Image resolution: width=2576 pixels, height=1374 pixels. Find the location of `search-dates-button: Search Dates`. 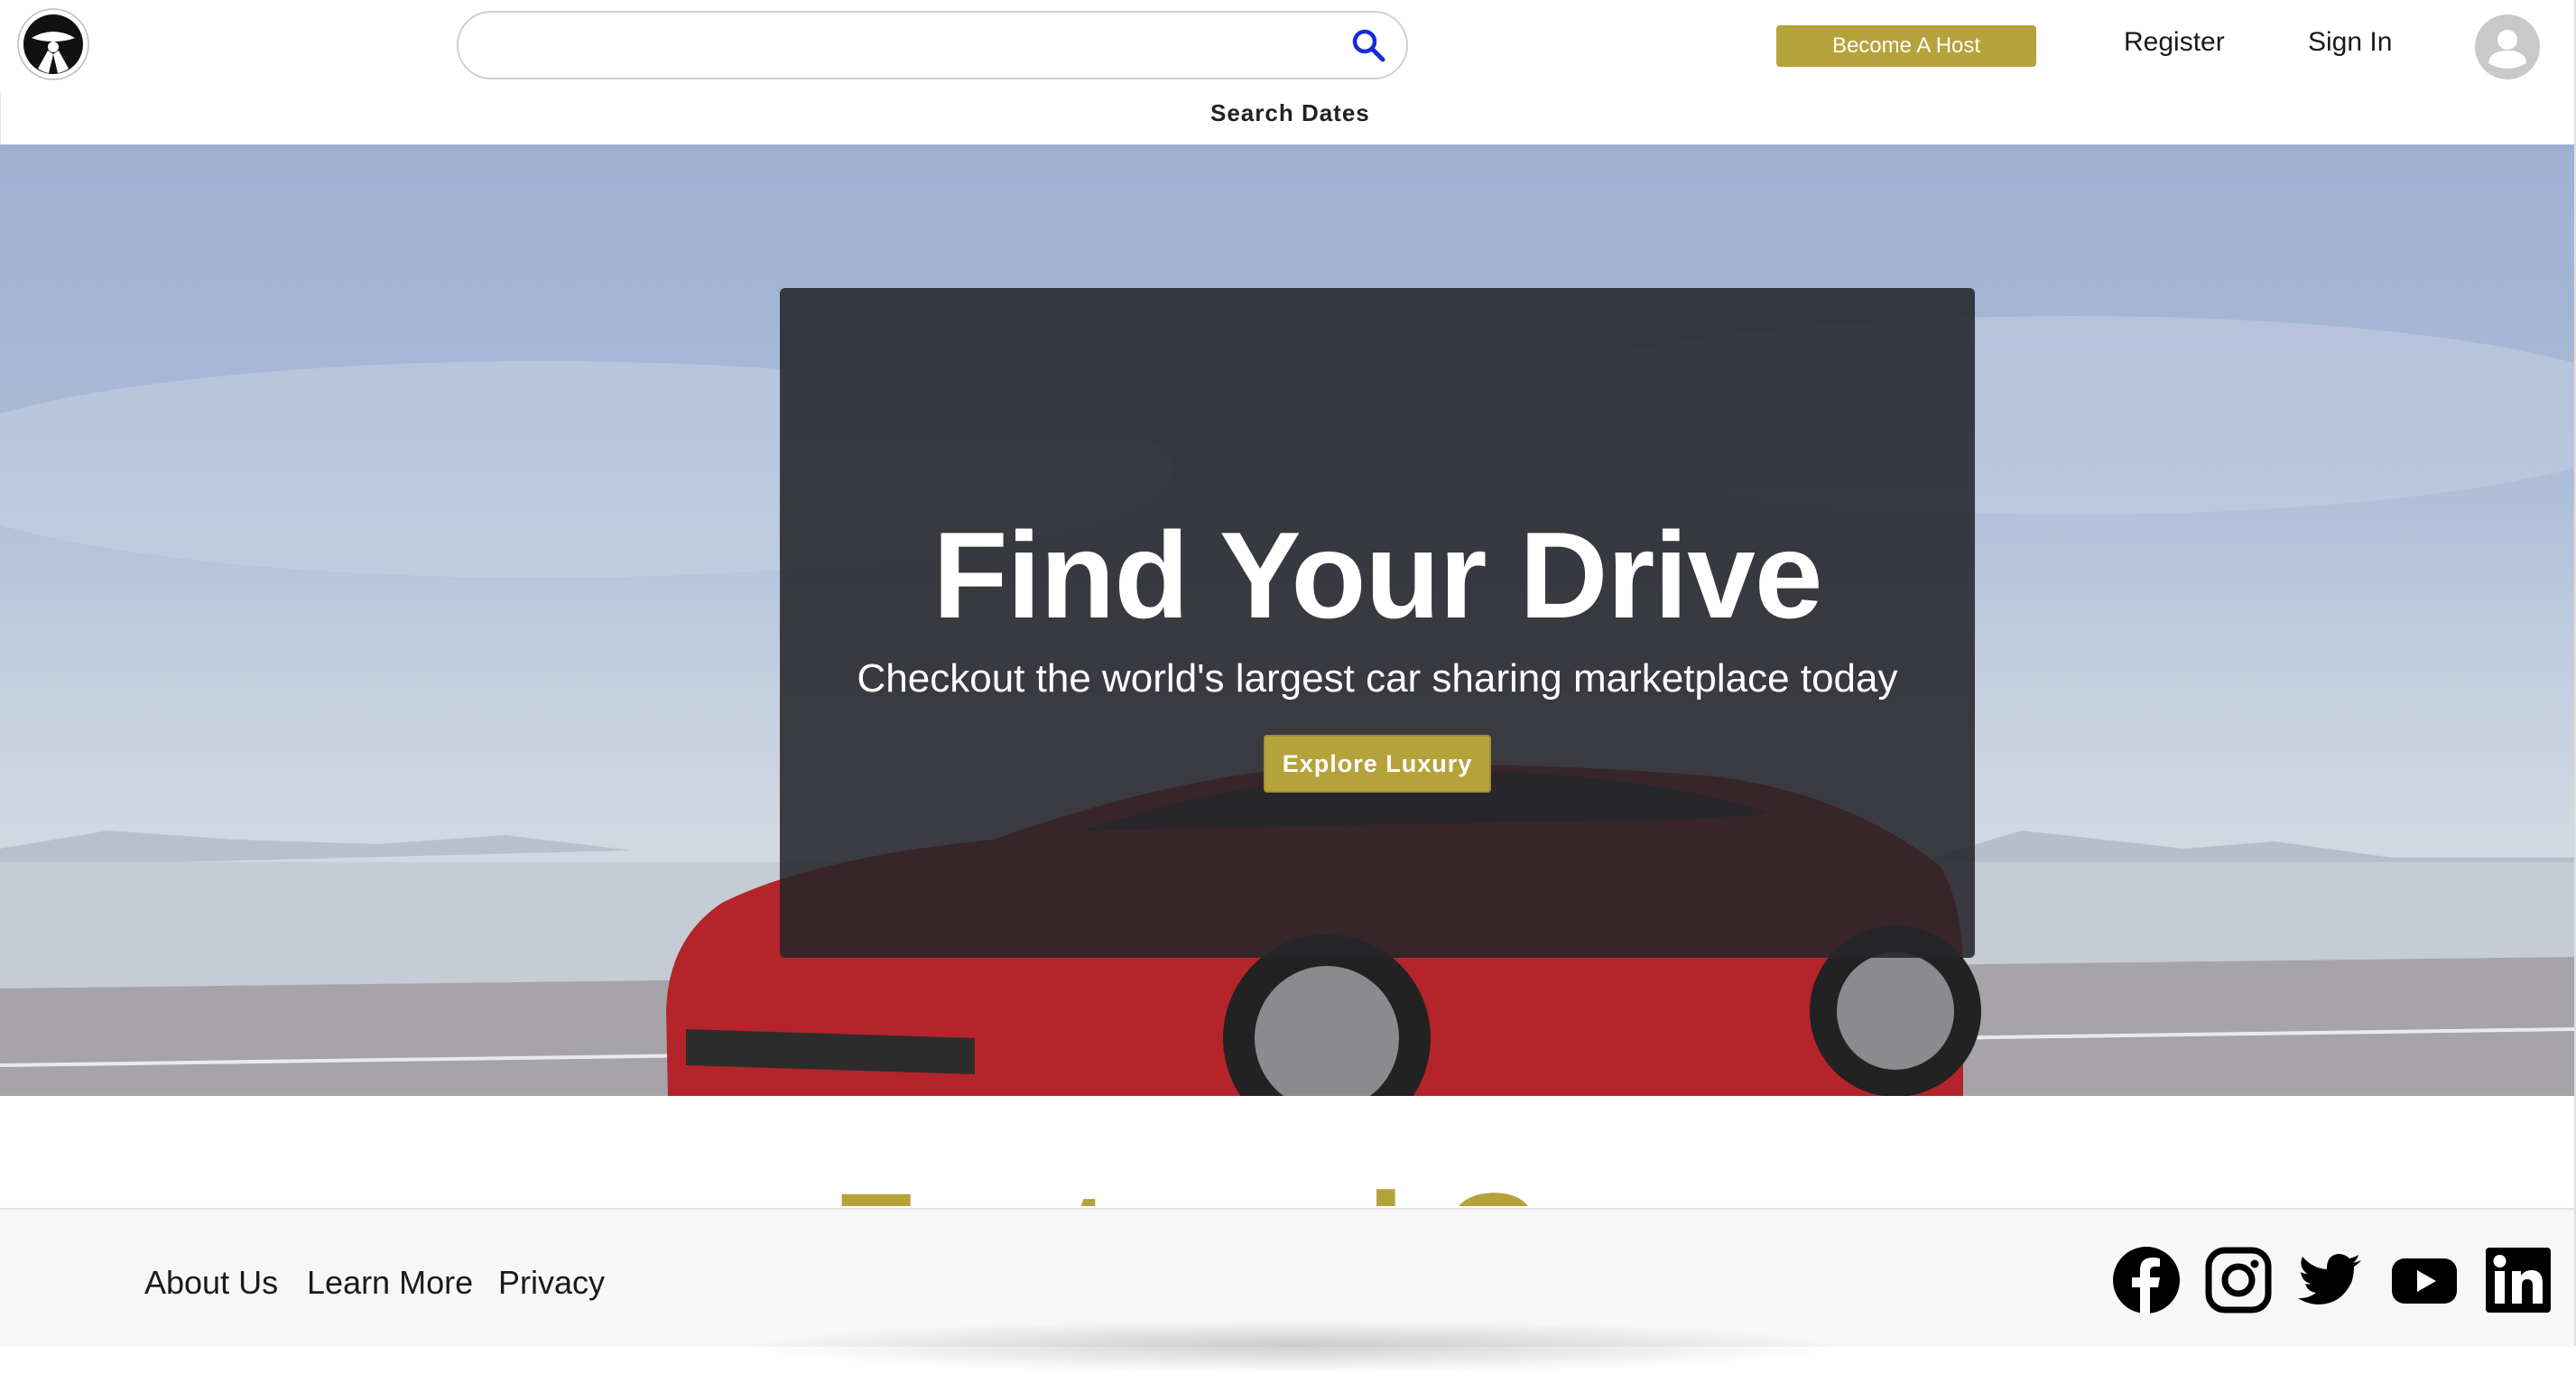

search-dates-button: Search Dates is located at coordinates (1290, 113).